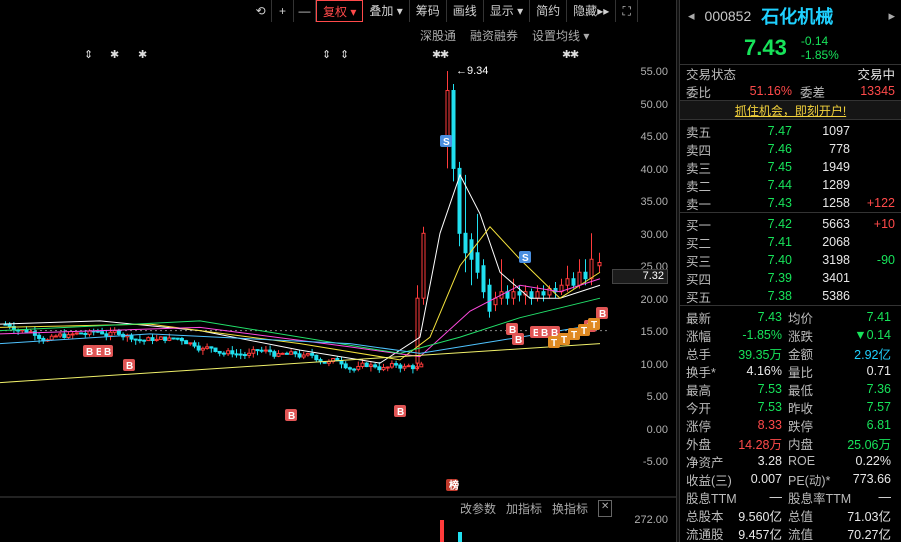 The width and height of the screenshot is (901, 542). Describe the element at coordinates (472, 71) in the screenshot. I see `peak-price-label: ←9.34` at that location.